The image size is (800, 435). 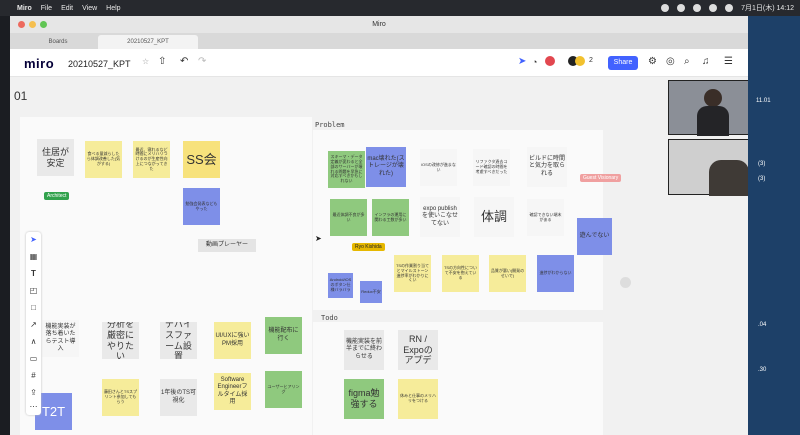 I want to click on upload-tool-icon: ⇪, so click(x=33, y=392).